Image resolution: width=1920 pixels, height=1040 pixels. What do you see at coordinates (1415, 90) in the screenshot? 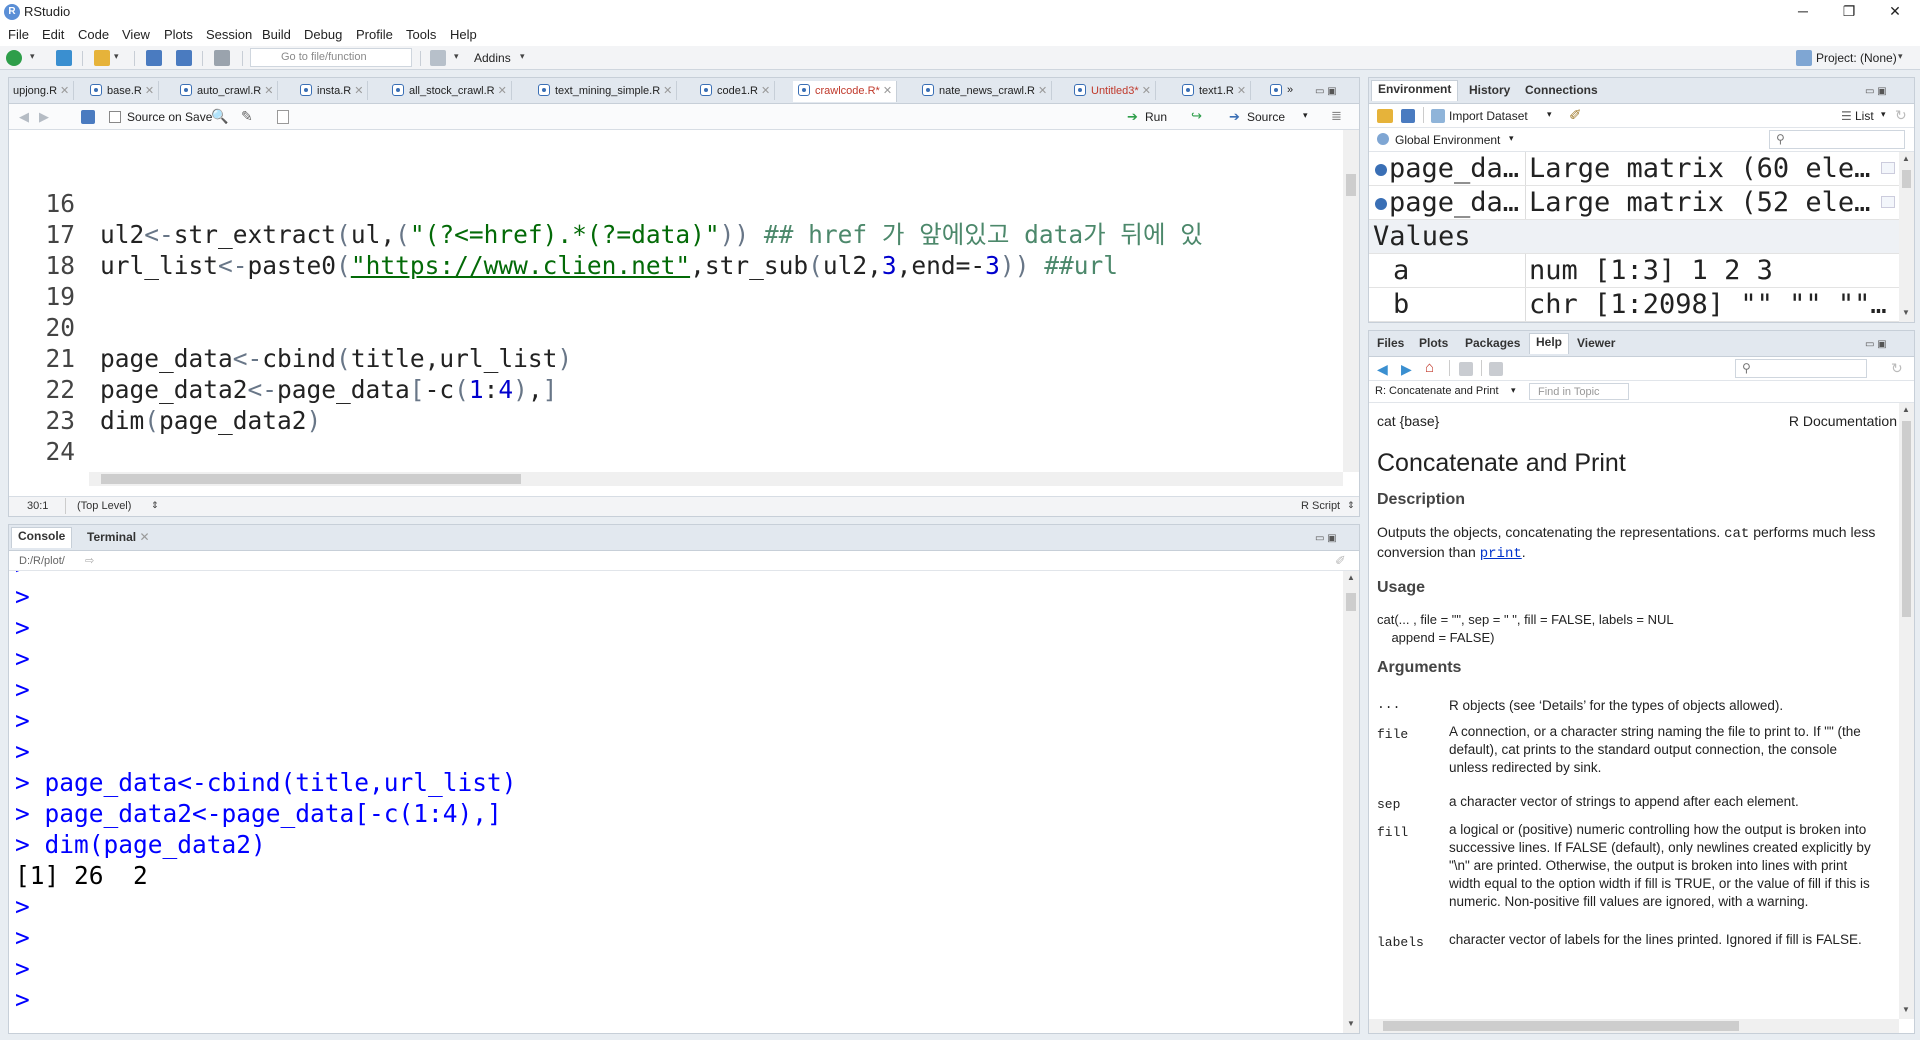
I see `tab-environment: Environment` at bounding box center [1415, 90].